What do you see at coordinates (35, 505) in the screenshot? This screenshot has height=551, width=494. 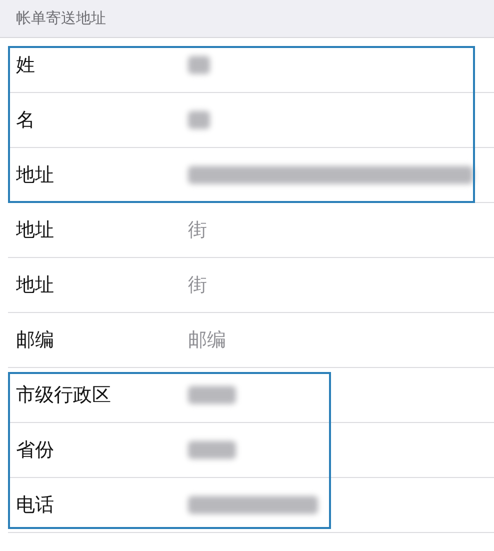 I see `field-label: 电话` at bounding box center [35, 505].